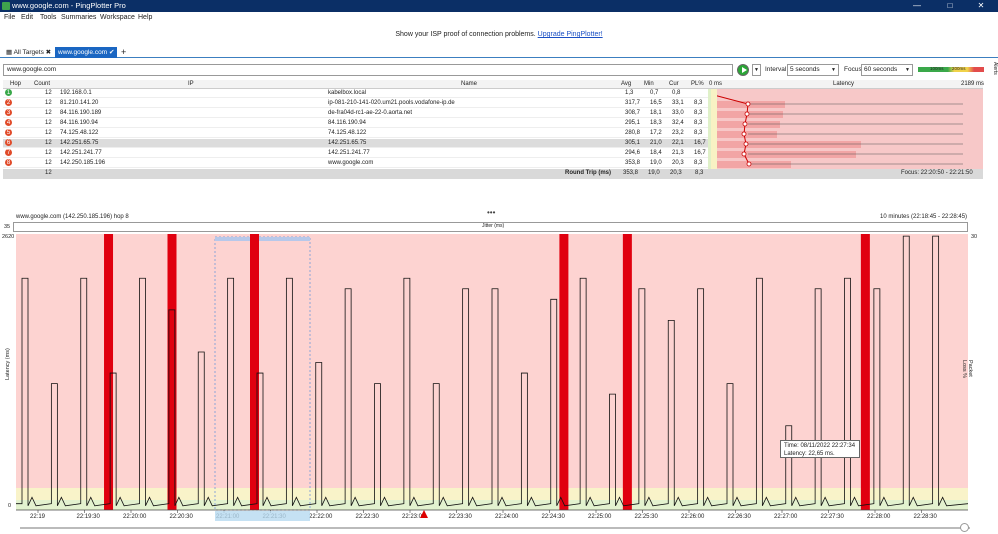 The height and width of the screenshot is (534, 998). I want to click on x-tick-label: 22:28:30, so click(926, 517).